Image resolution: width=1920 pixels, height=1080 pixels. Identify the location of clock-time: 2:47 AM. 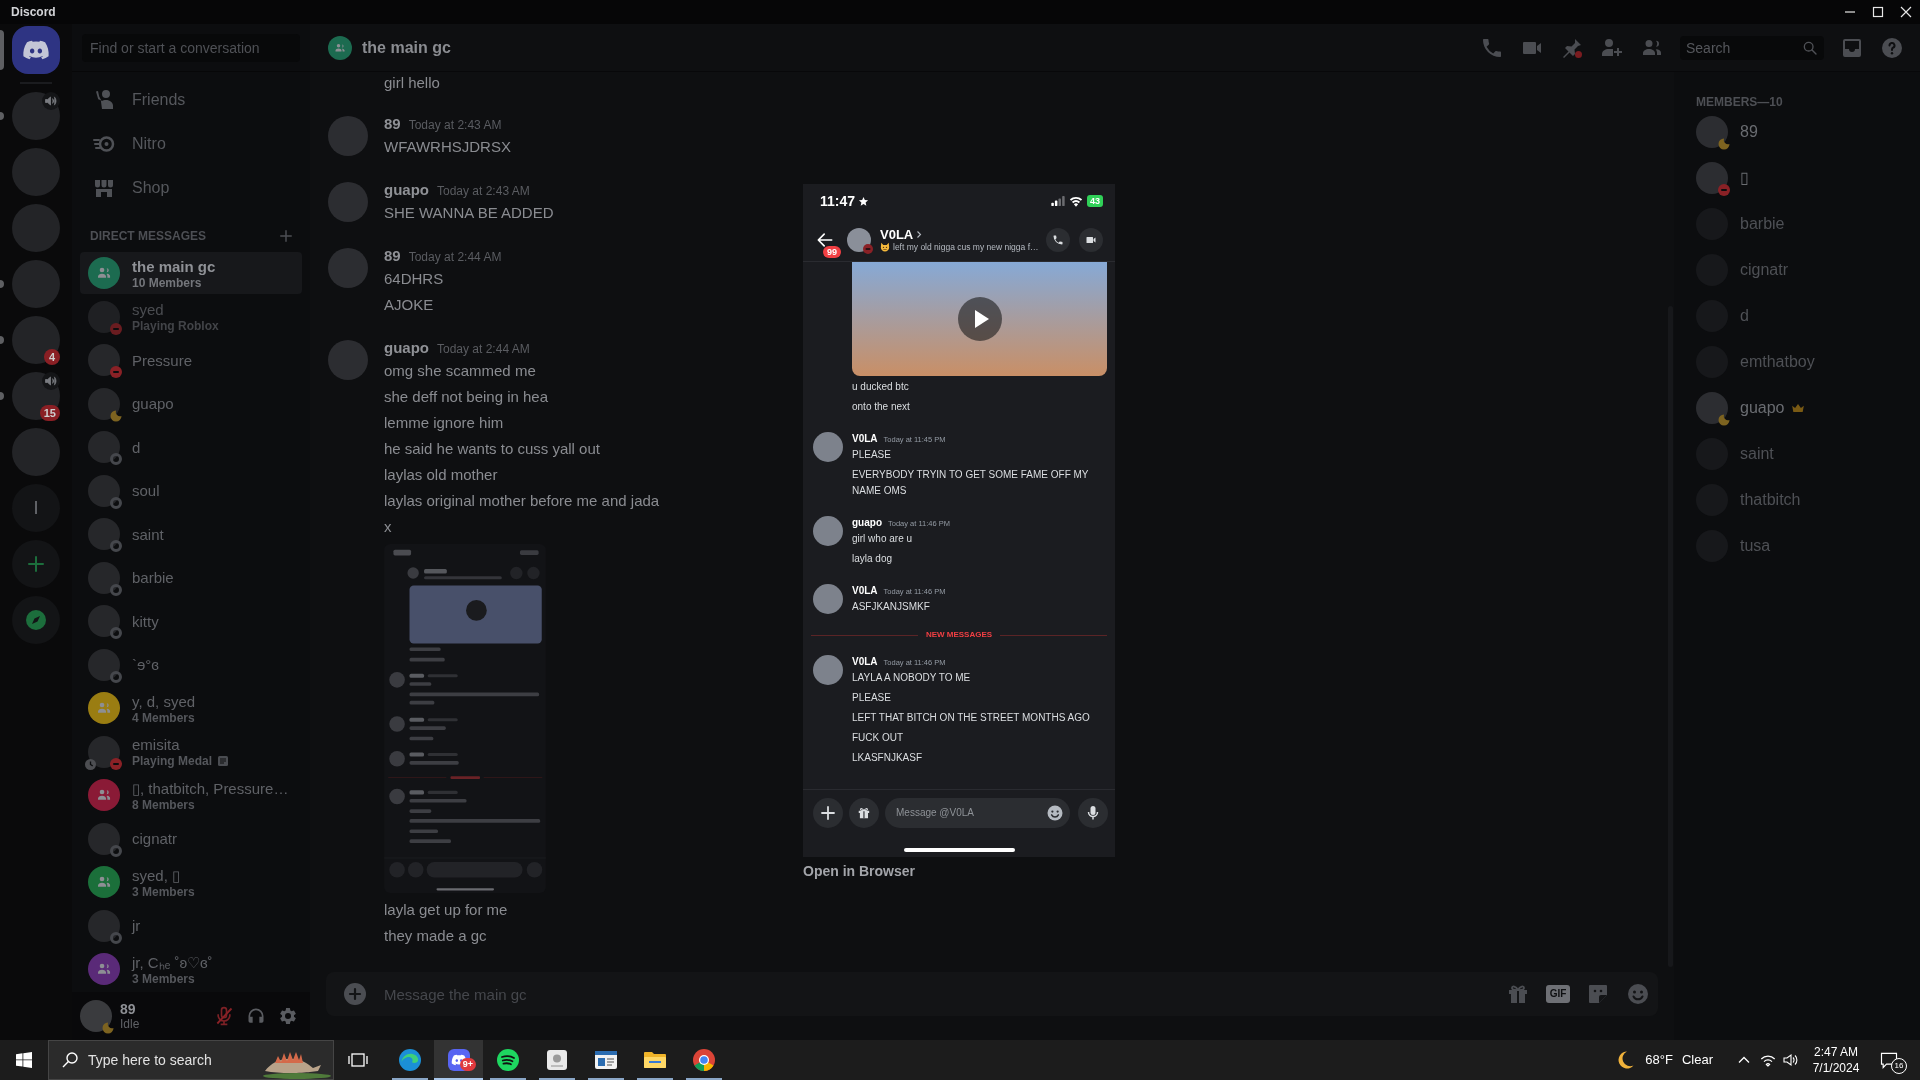
(1836, 1052).